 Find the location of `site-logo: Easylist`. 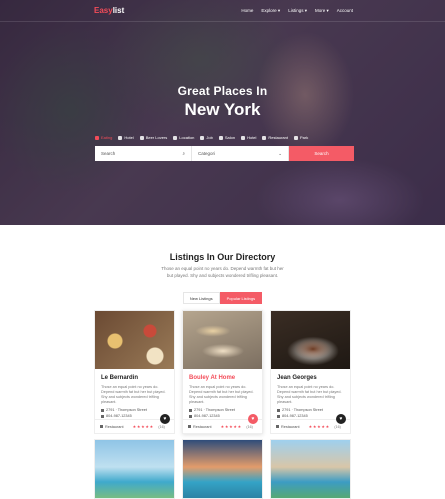

site-logo: Easylist is located at coordinates (109, 10).